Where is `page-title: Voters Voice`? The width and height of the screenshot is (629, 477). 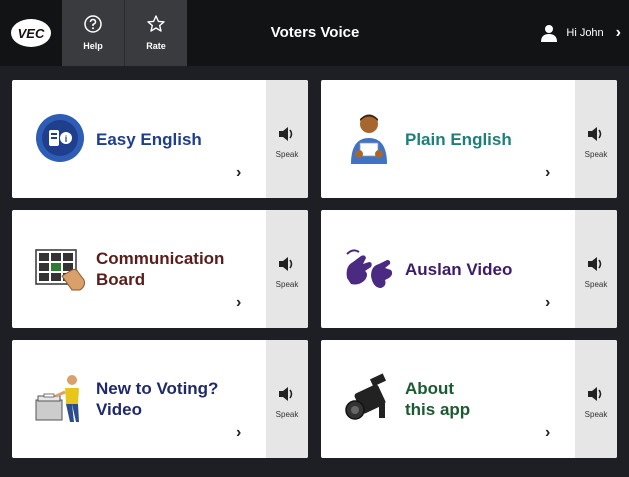
page-title: Voters Voice is located at coordinates (315, 32).